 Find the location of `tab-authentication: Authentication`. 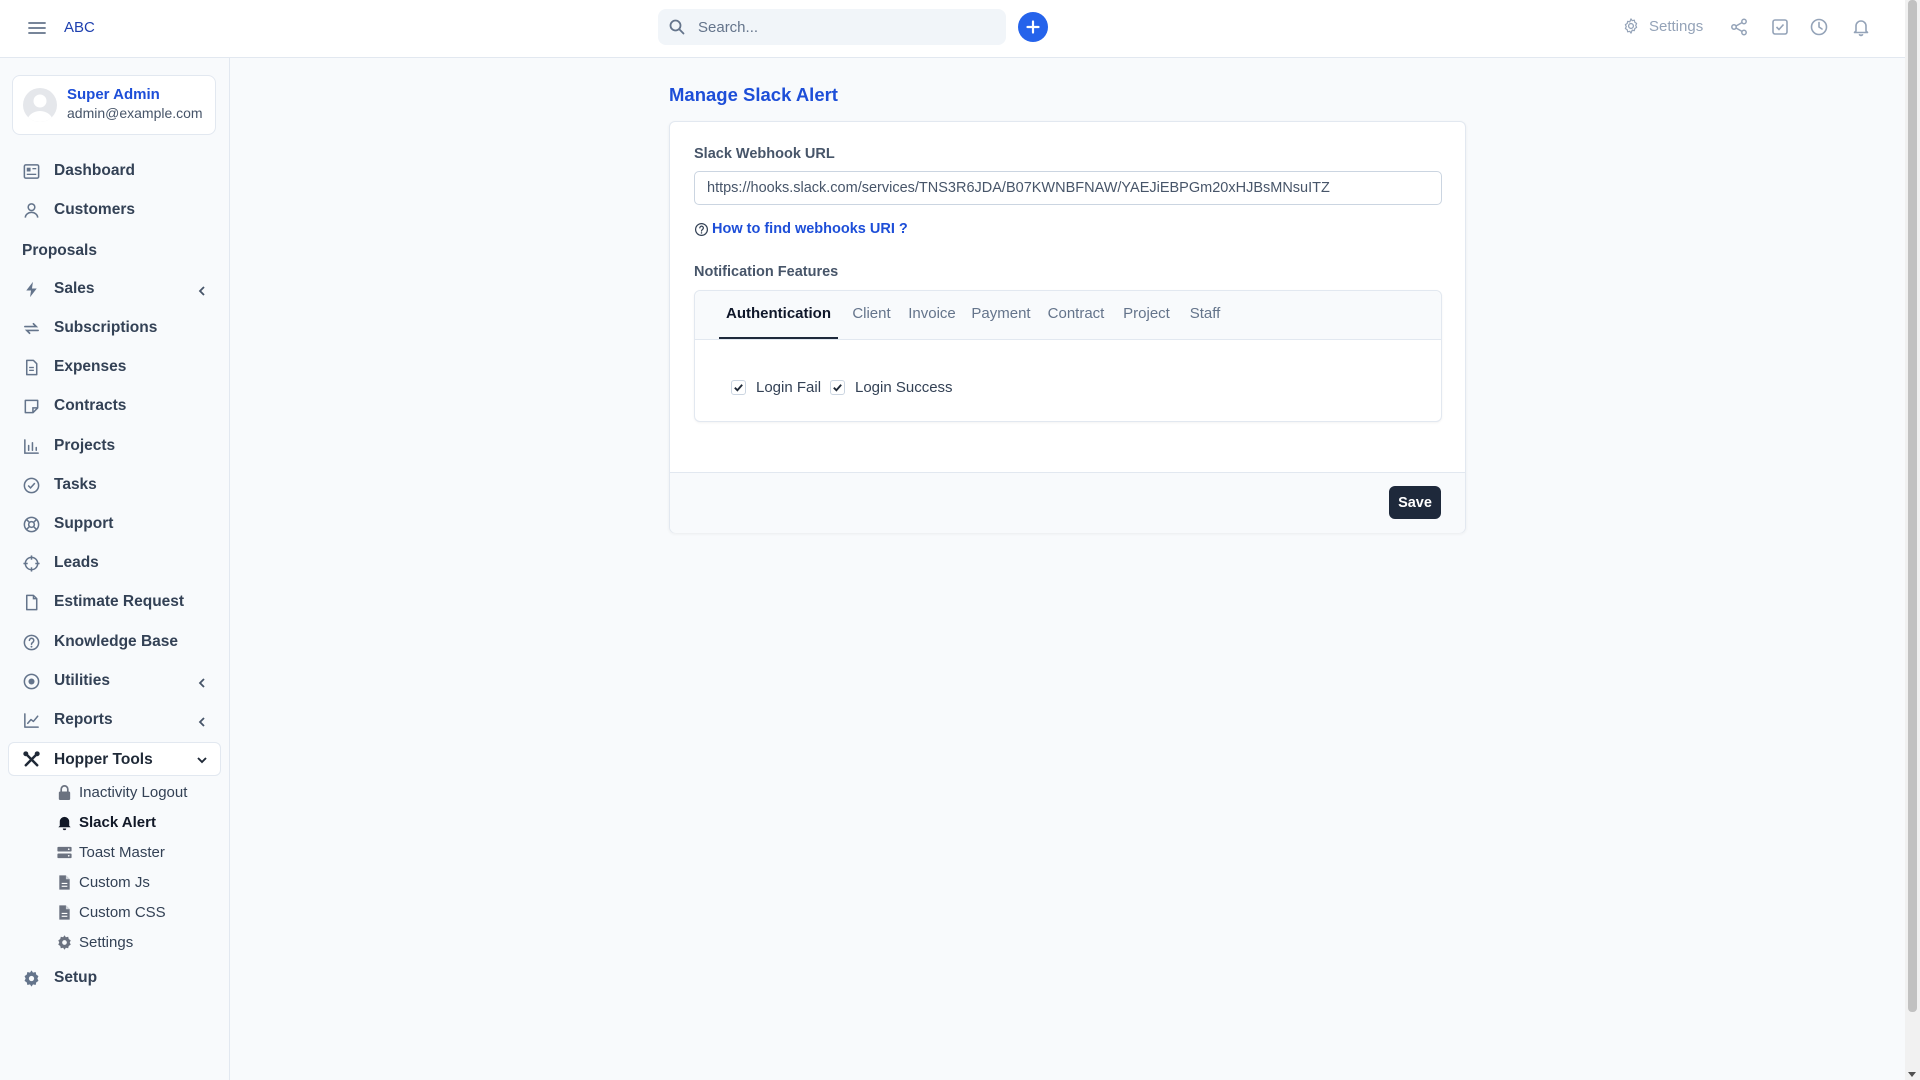

tab-authentication: Authentication is located at coordinates (778, 315).